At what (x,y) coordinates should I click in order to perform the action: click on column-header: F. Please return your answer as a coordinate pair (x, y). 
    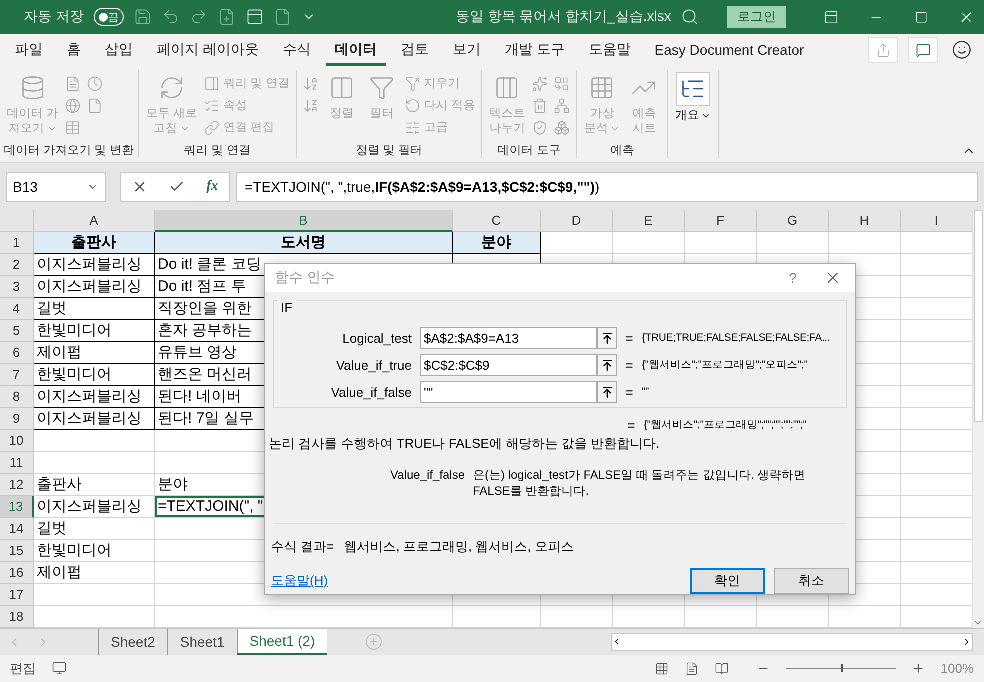
    Looking at the image, I should click on (721, 221).